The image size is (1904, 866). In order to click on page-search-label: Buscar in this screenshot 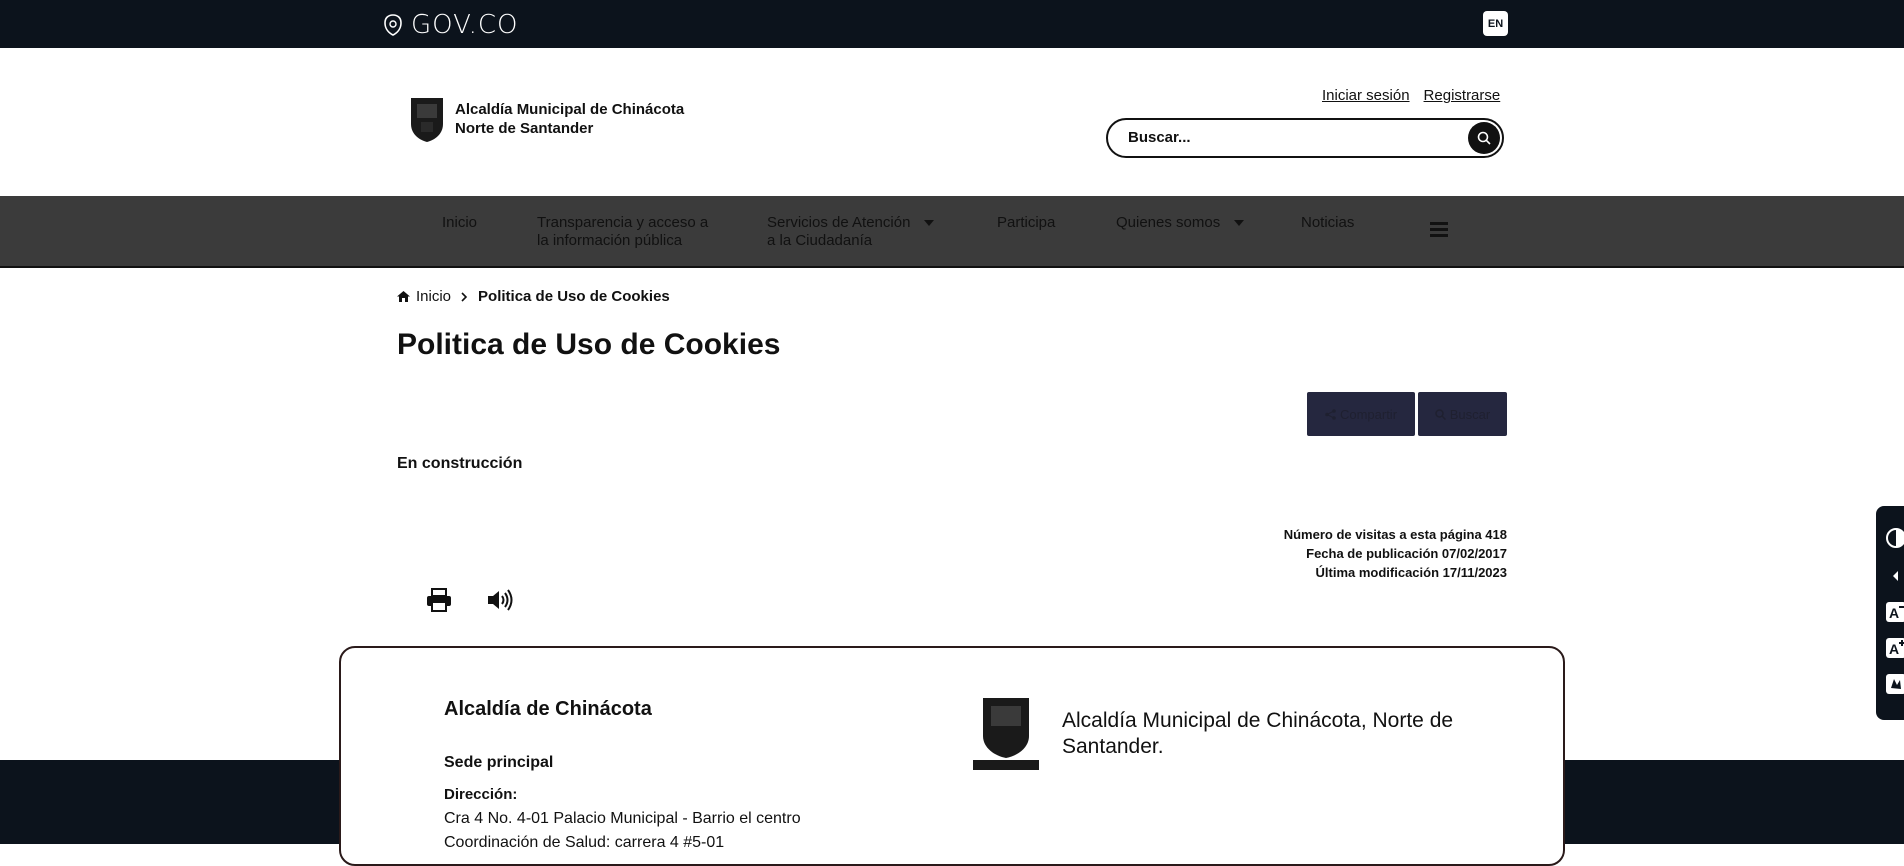, I will do `click(1470, 414)`.